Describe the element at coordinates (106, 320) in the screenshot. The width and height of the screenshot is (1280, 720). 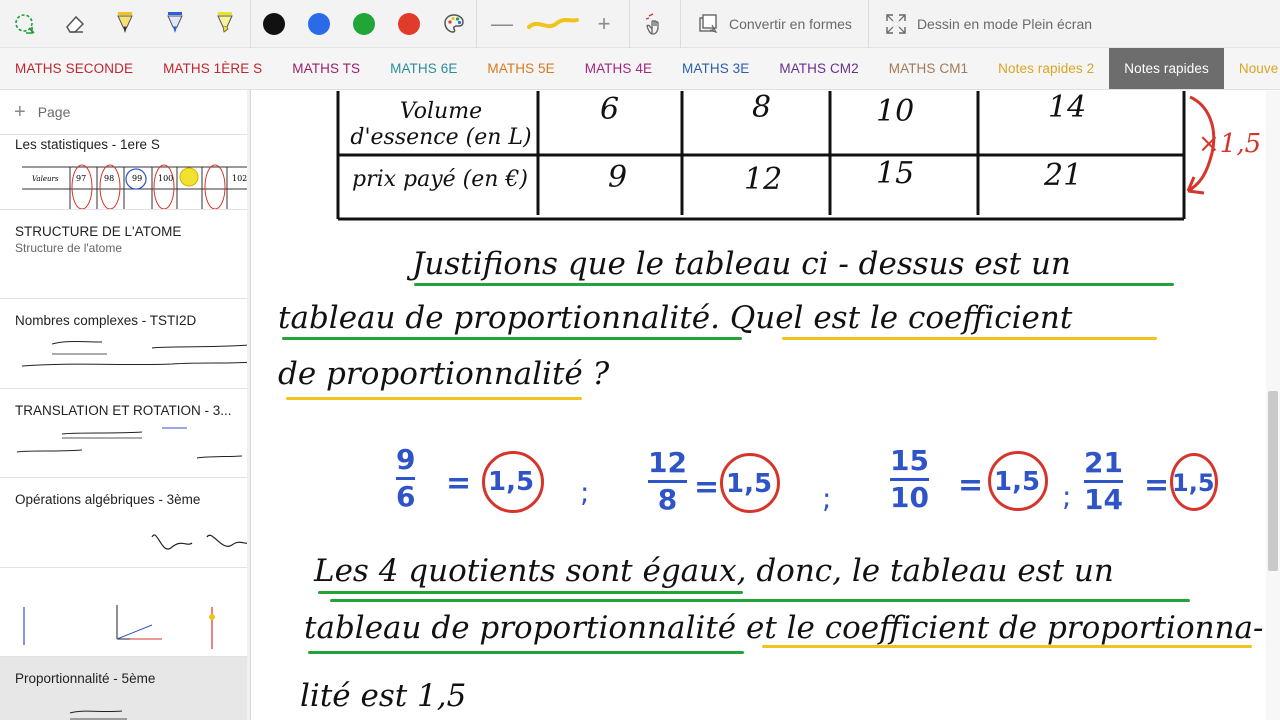
I see `page-title: Nombres complexes - TSTI2D` at that location.